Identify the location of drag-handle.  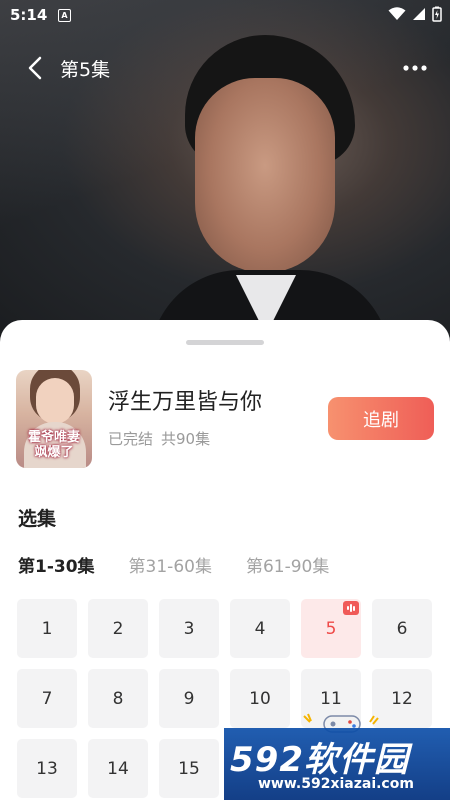
(225, 342).